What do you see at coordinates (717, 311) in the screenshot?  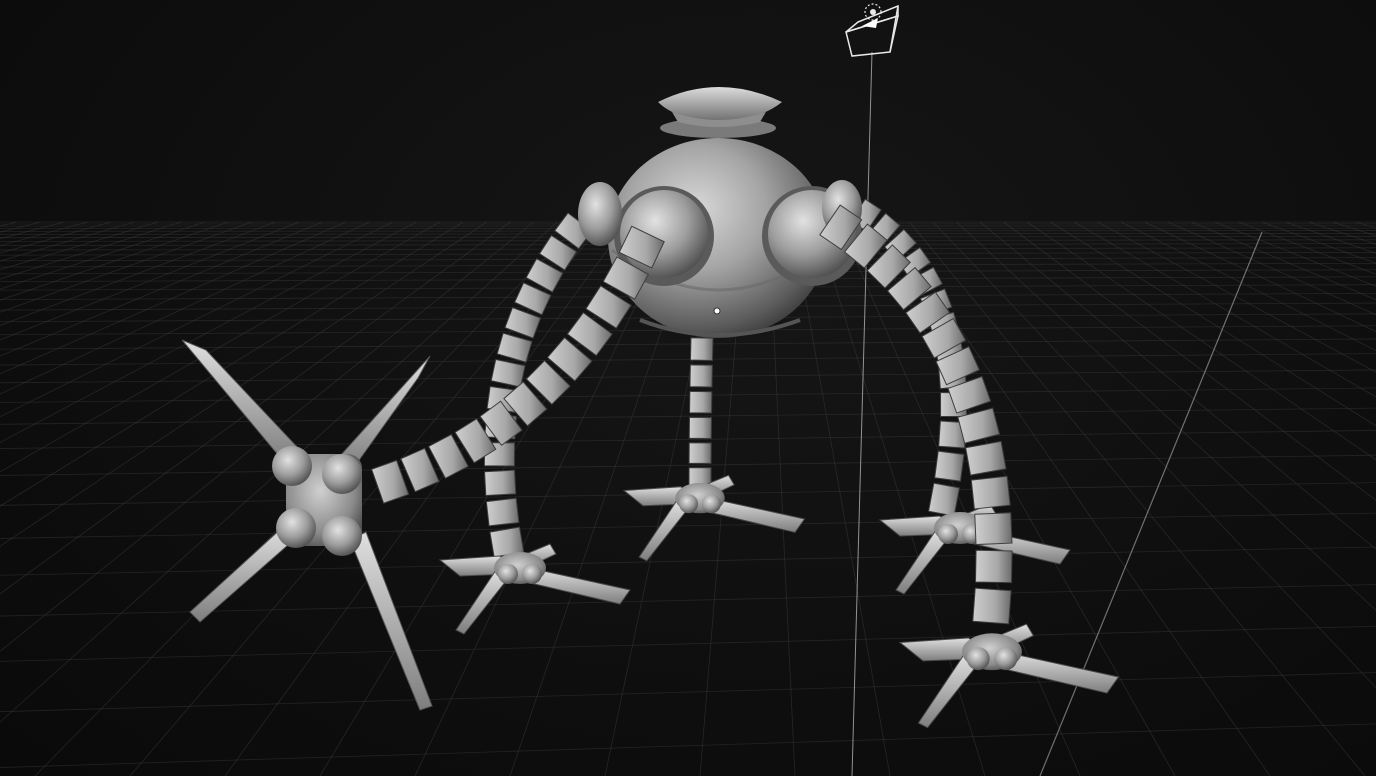 I see `pivot-dot` at bounding box center [717, 311].